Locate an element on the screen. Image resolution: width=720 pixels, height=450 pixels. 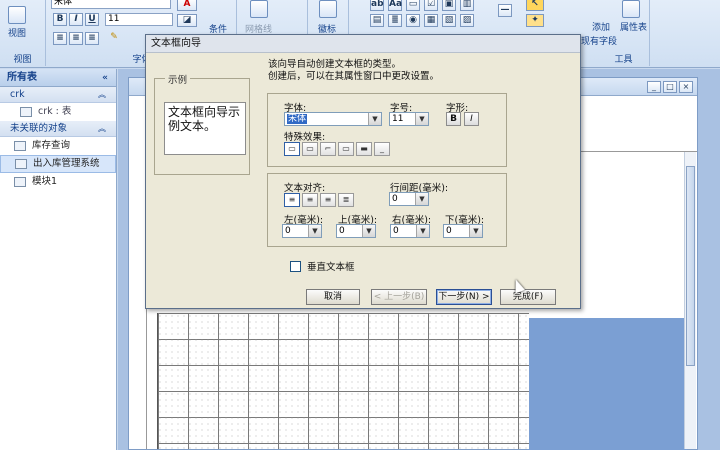
description-line-2: 创建后，可以在其属性窗口中更改设置。 is located at coordinates (354, 76).